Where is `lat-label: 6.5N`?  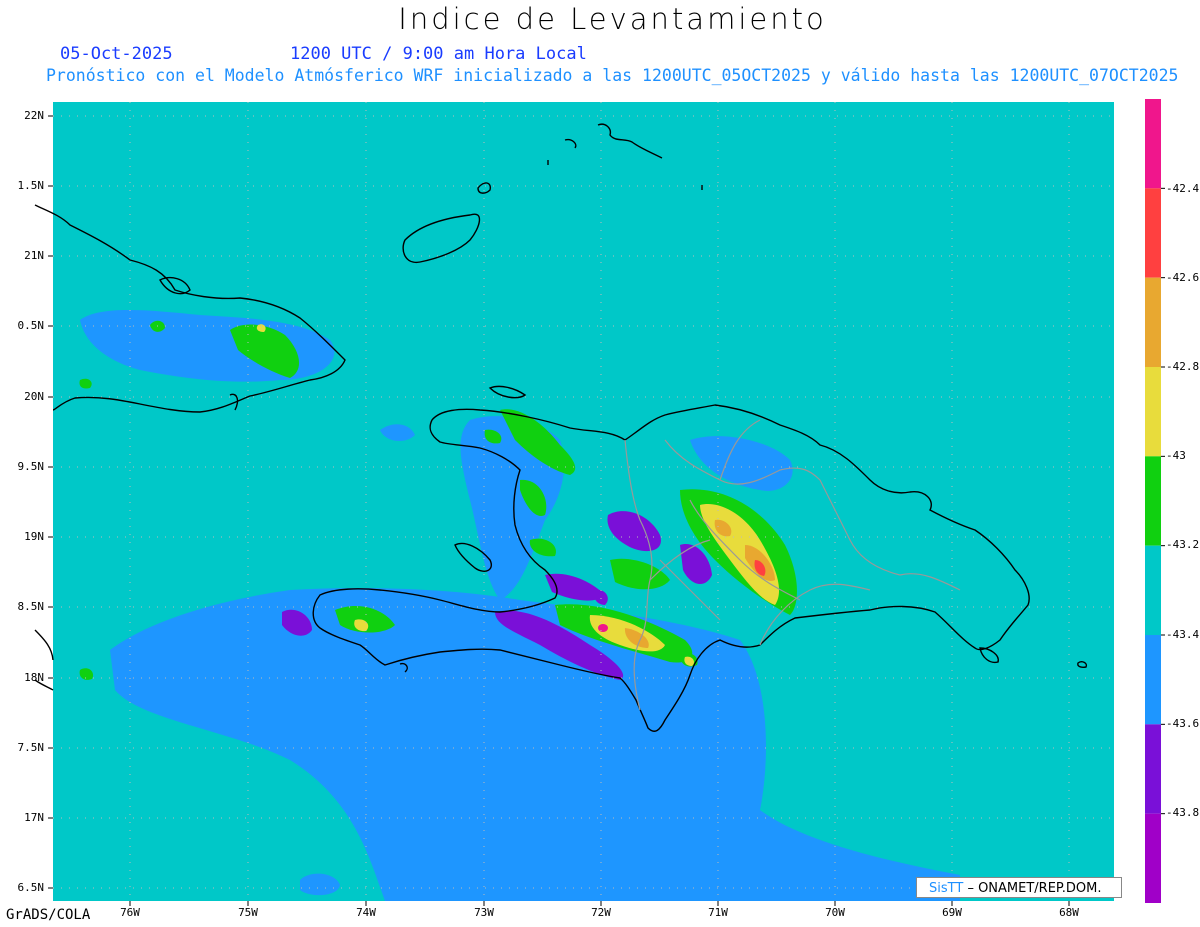 lat-label: 6.5N is located at coordinates (31, 887).